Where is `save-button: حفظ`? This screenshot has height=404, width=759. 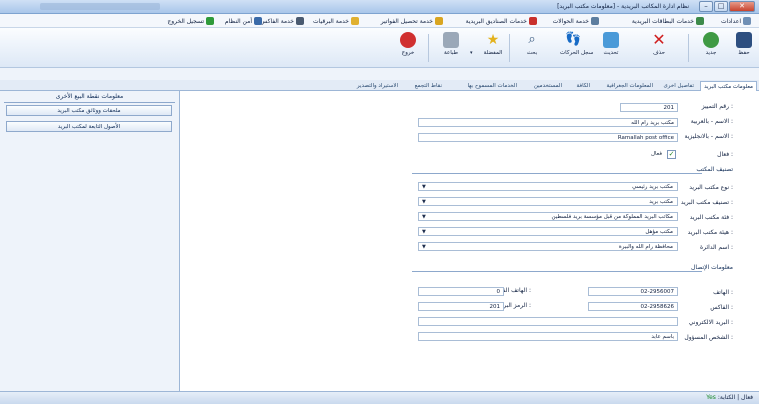 save-button: حفظ is located at coordinates (744, 48).